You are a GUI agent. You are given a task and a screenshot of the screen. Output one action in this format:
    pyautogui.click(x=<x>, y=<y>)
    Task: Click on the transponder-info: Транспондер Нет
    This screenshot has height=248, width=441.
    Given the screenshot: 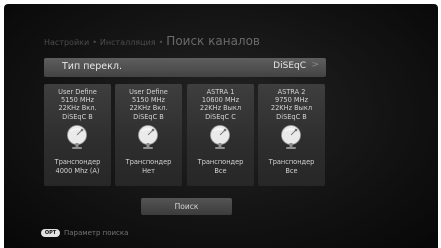 What is the action you would take?
    pyautogui.click(x=148, y=167)
    